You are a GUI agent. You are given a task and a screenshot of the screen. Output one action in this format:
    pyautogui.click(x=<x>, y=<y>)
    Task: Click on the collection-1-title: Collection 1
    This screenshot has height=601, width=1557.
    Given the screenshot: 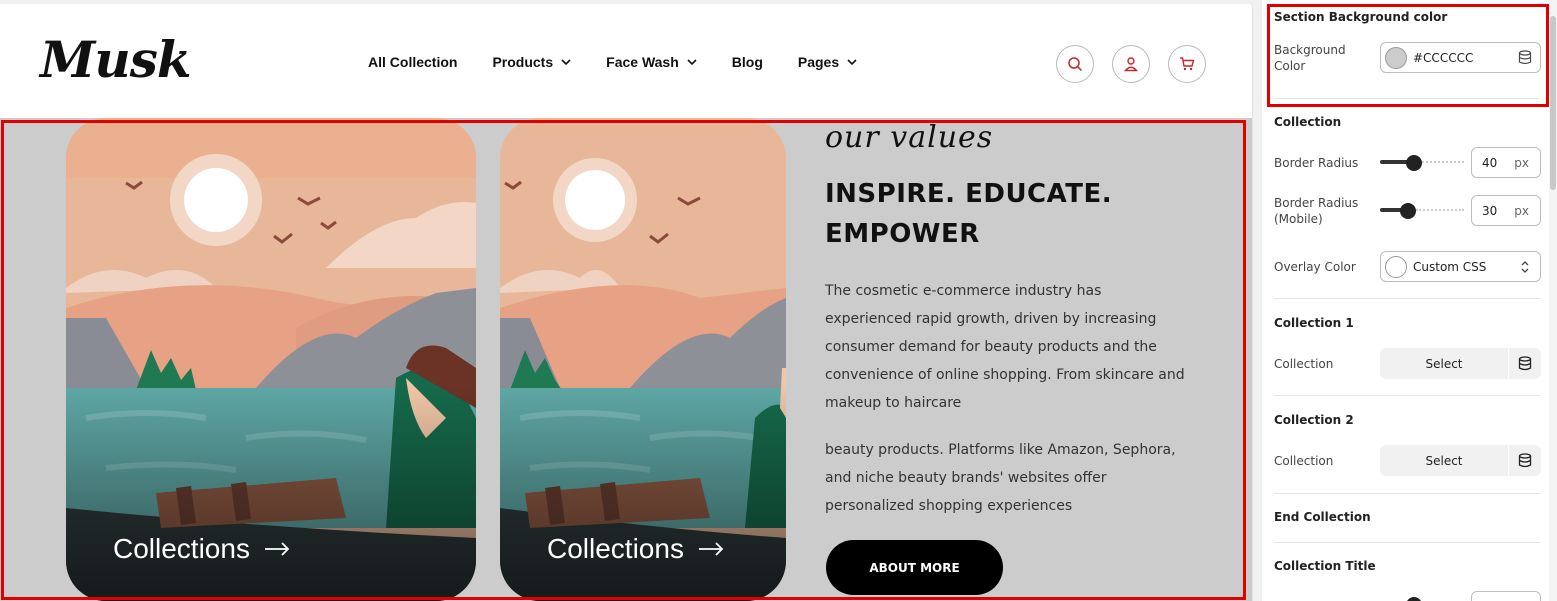 What is the action you would take?
    pyautogui.click(x=1314, y=323)
    